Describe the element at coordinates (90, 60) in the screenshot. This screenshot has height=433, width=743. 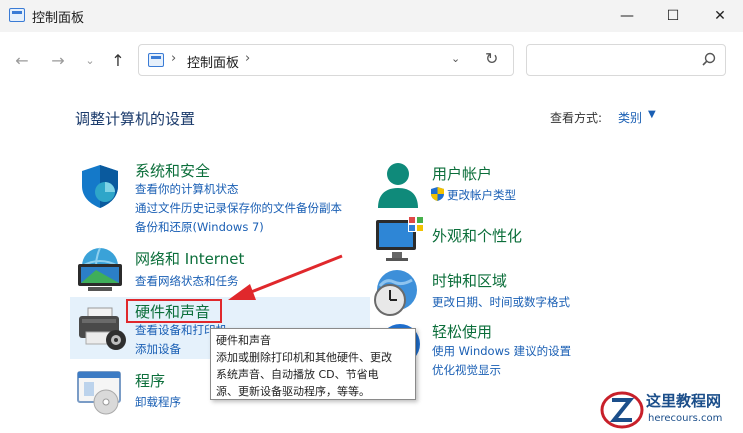
I see `recent-locations-dropdown: ⌄` at that location.